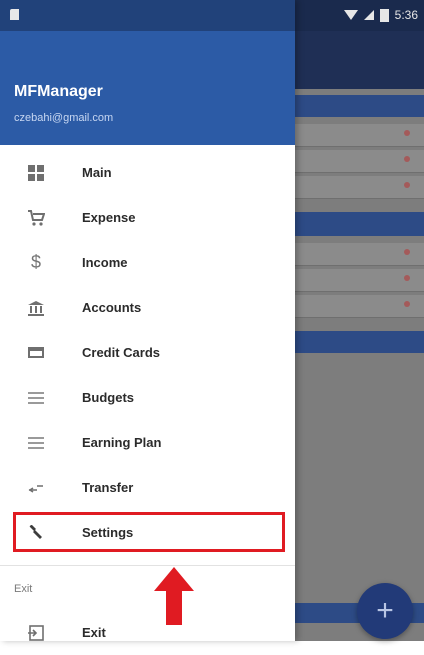 The height and width of the screenshot is (655, 424). Describe the element at coordinates (36, 353) in the screenshot. I see `credit-card-icon` at that location.